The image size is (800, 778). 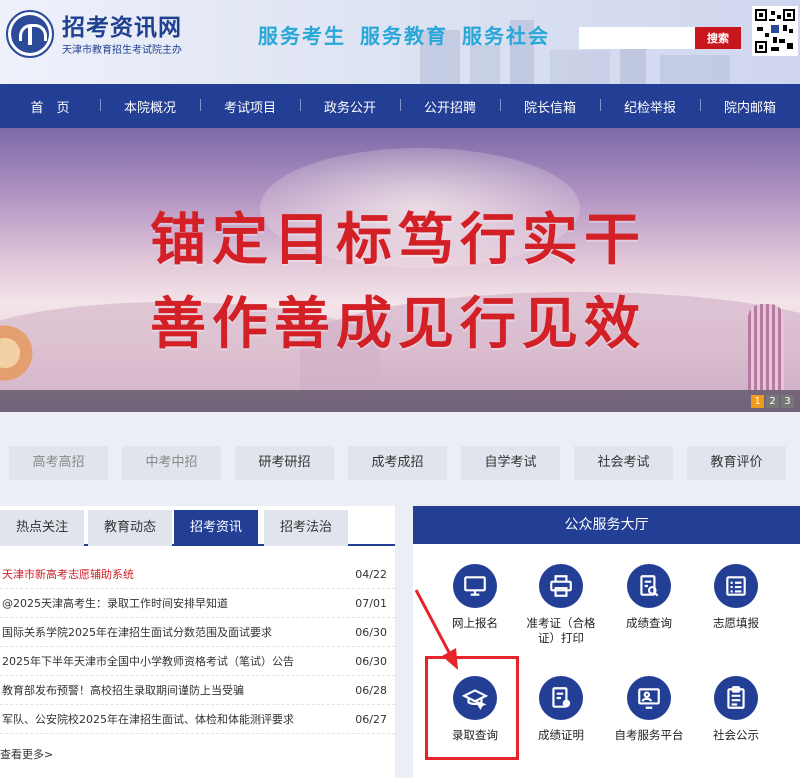 I want to click on service-admission-ticket-print: 准考证（合格证）打印, so click(x=561, y=605).